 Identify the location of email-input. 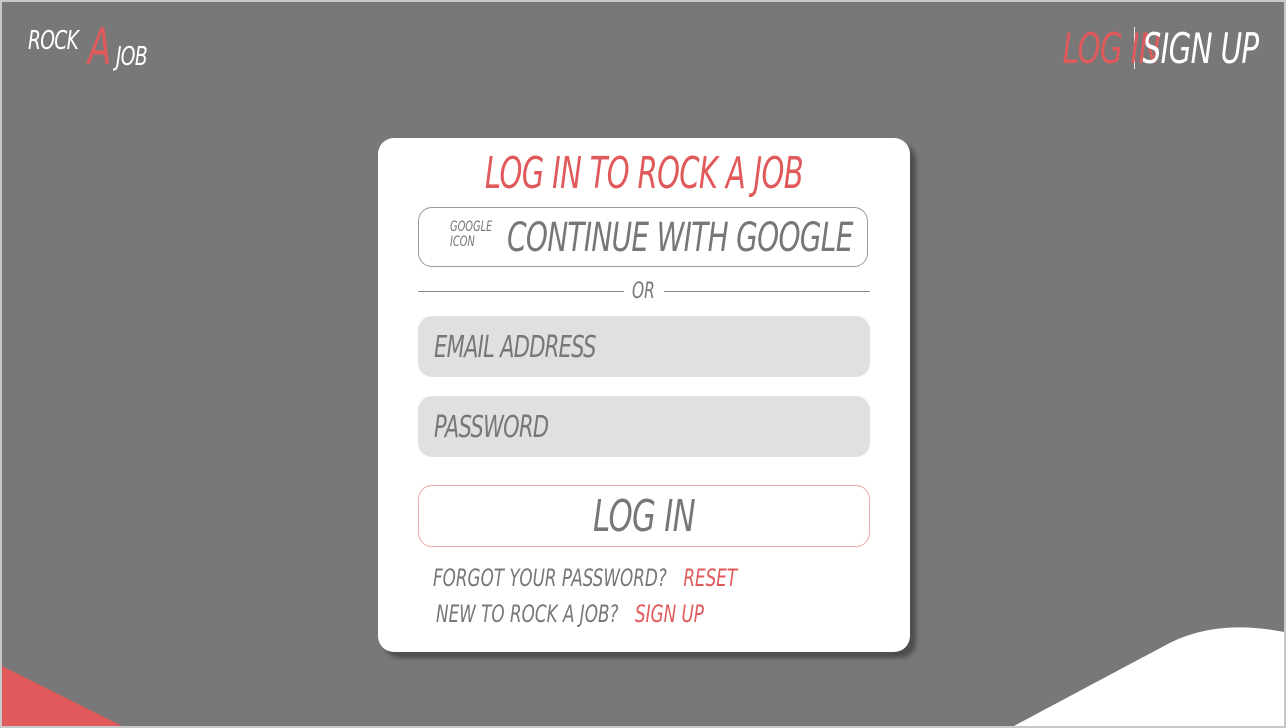
(646, 347).